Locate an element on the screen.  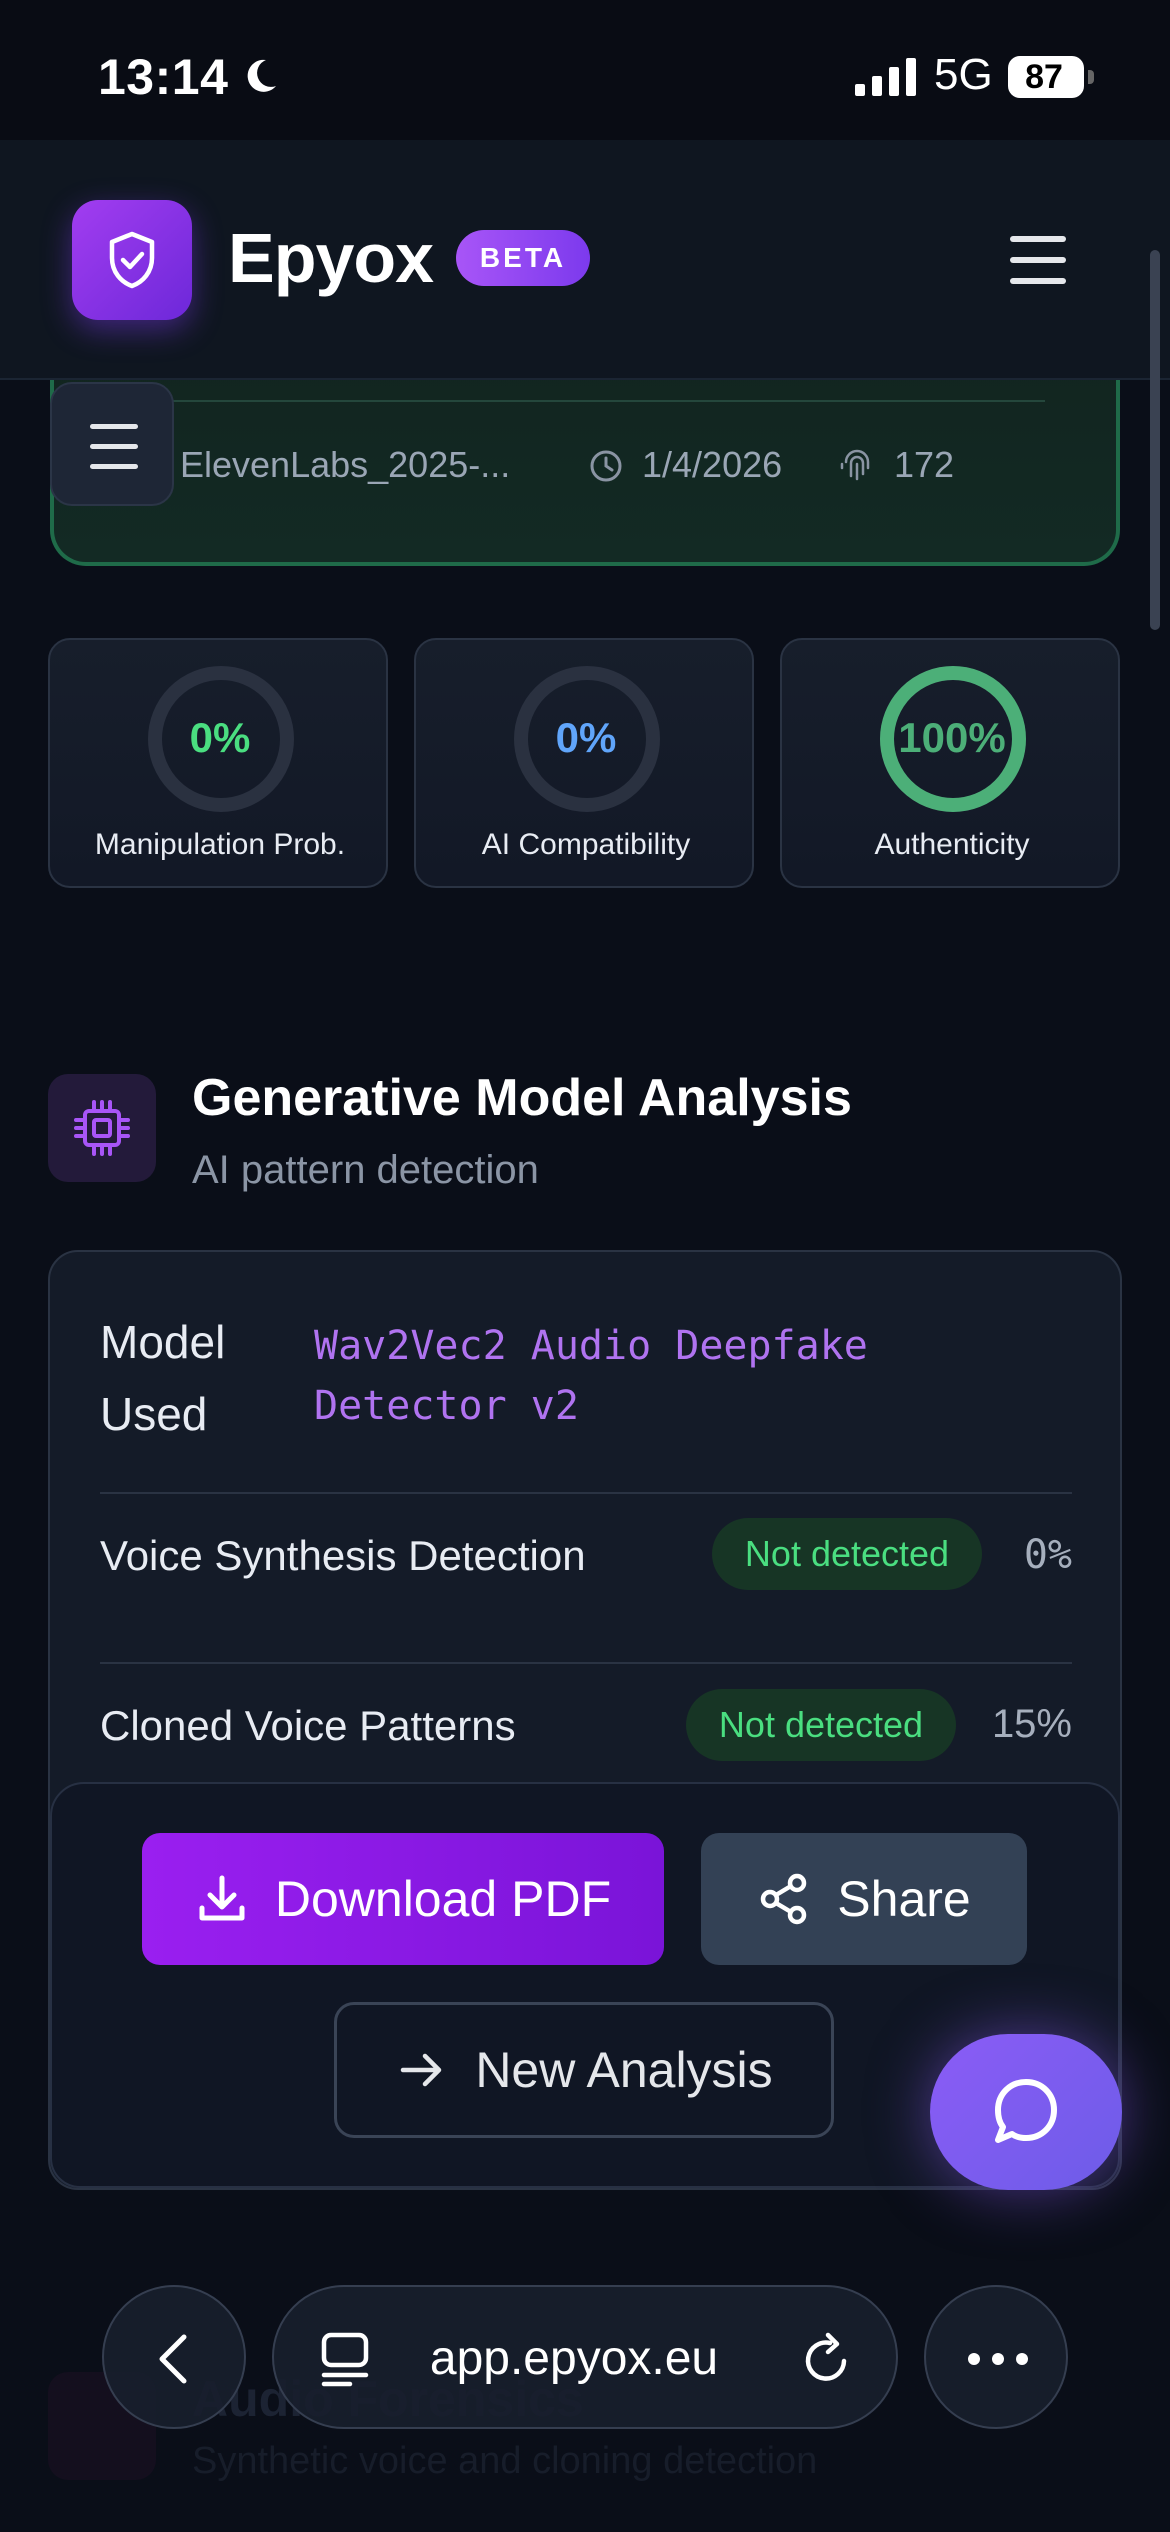
row-label: Cloned Voice Patterns is located at coordinates (308, 1725).